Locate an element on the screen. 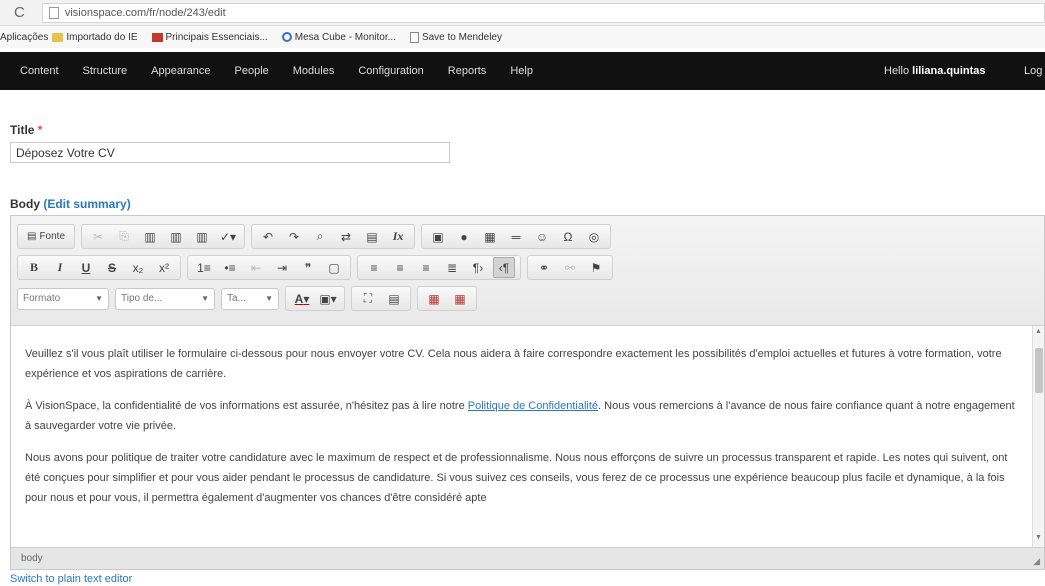  copy-button: ⎘ is located at coordinates (124, 236).